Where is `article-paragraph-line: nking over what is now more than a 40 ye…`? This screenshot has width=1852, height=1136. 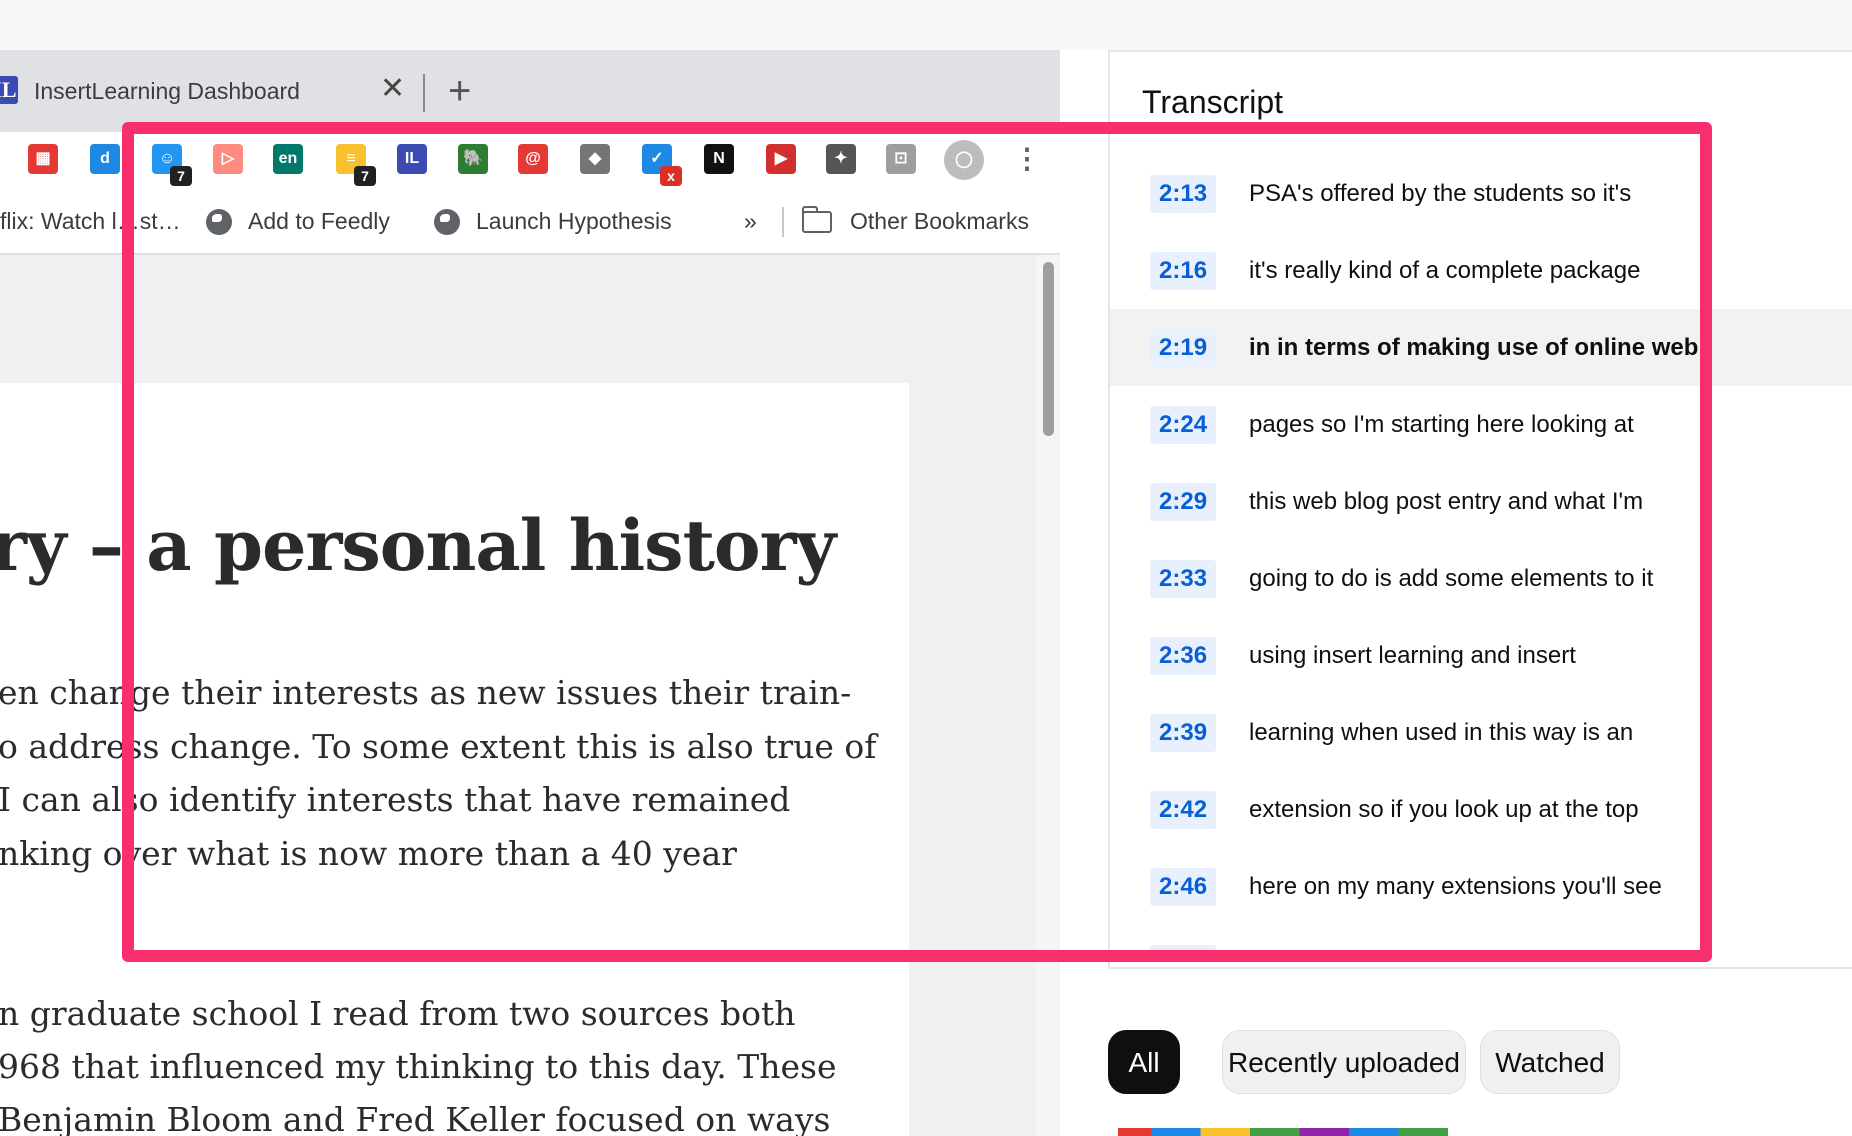
article-paragraph-line: nking over what is now more than a 40 ye… is located at coordinates (368, 853).